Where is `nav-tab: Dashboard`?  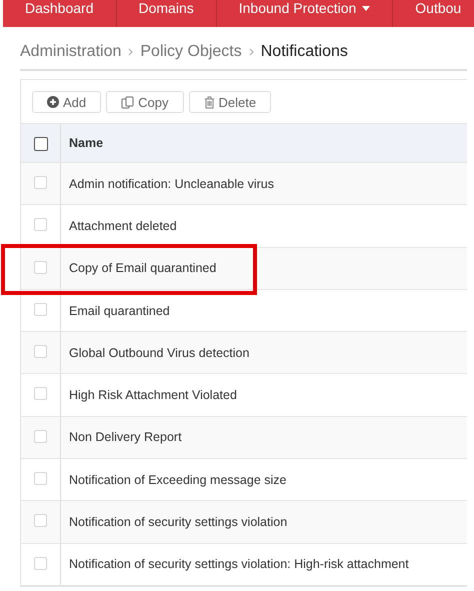 nav-tab: Dashboard is located at coordinates (59, 13).